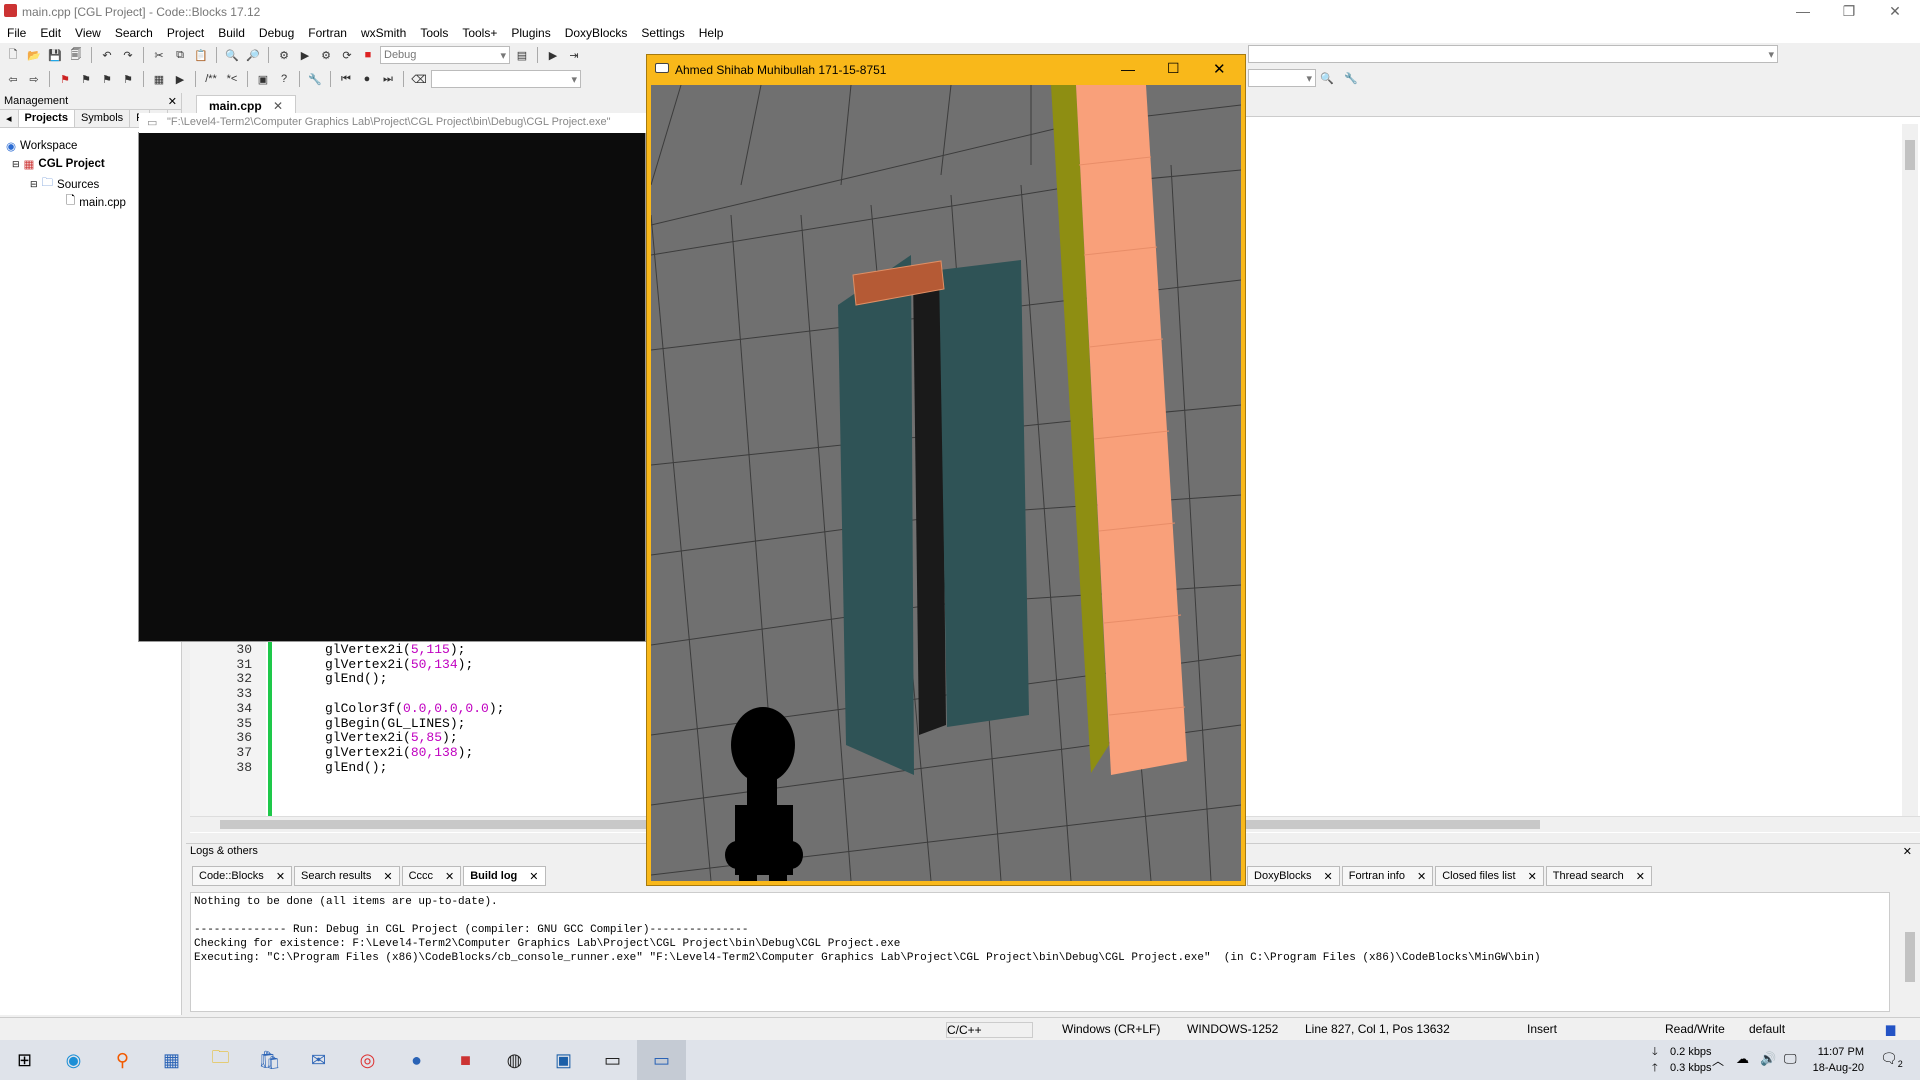 Image resolution: width=1920 pixels, height=1080 pixels. What do you see at coordinates (711, 33) in the screenshot?
I see `menu-help: Help` at bounding box center [711, 33].